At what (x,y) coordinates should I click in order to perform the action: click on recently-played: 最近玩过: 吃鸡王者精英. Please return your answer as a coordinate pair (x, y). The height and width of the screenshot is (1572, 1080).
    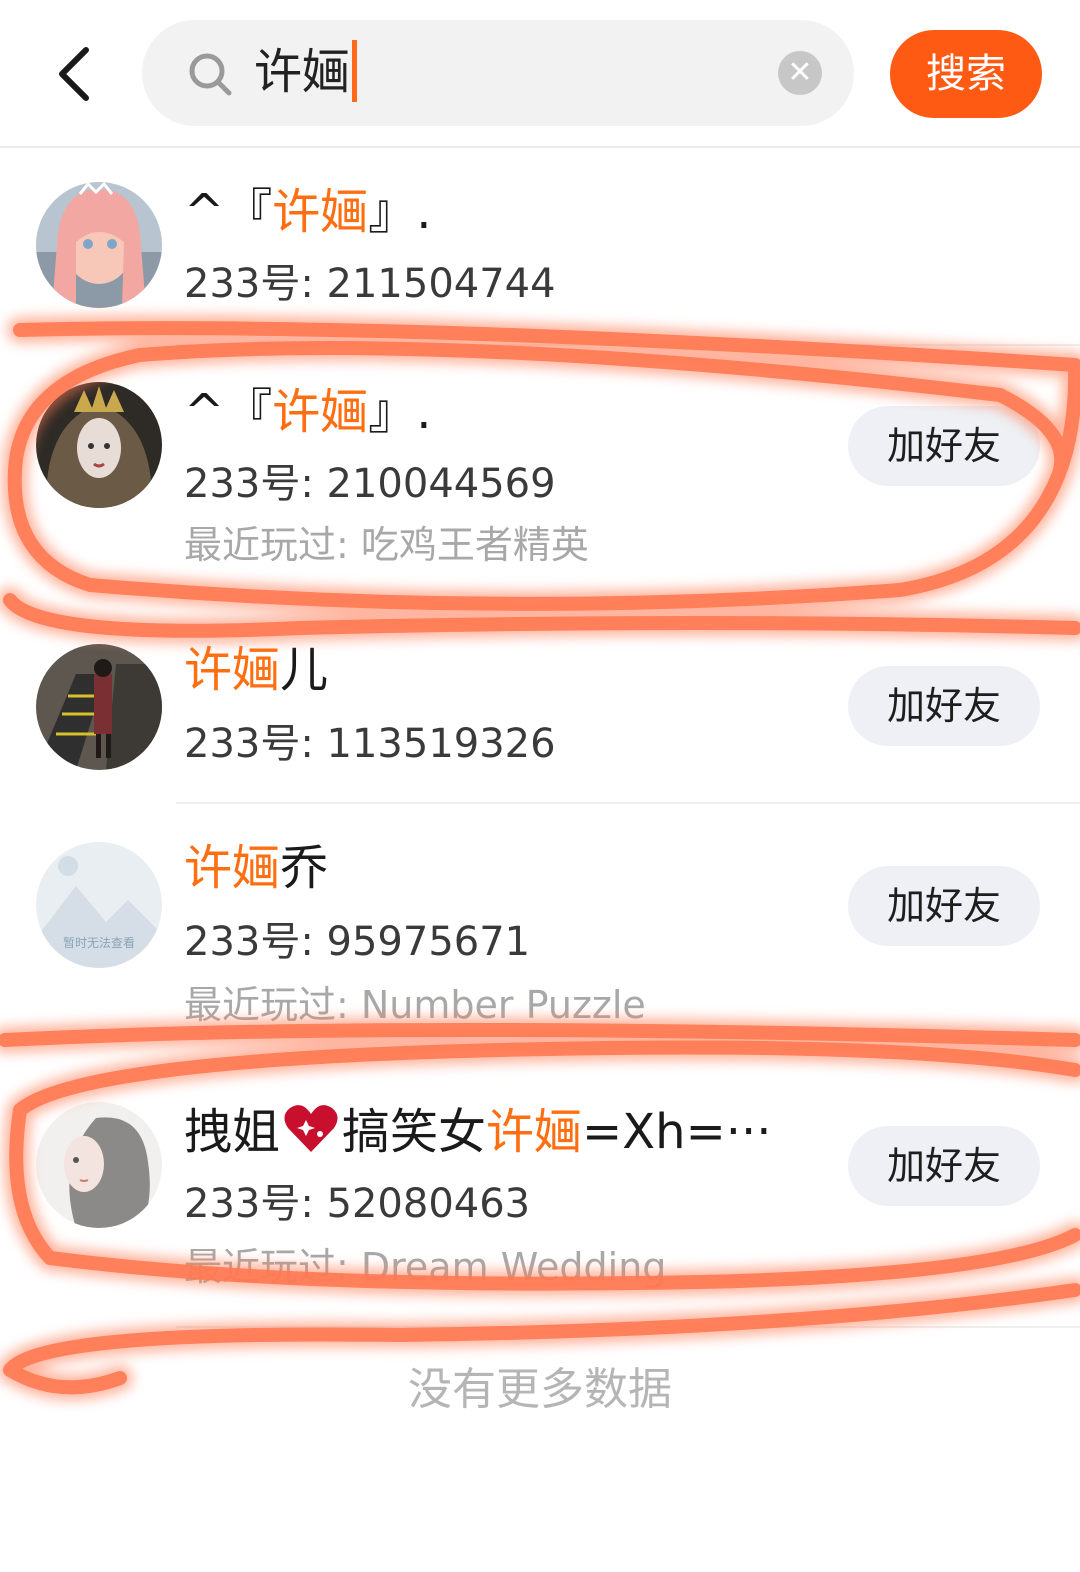
    Looking at the image, I should click on (386, 545).